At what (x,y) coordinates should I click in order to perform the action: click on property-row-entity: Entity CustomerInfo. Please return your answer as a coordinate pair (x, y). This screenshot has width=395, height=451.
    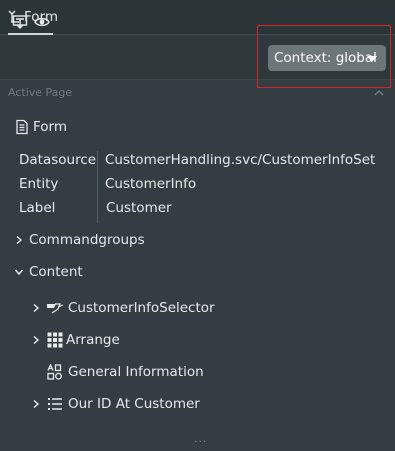
    Looking at the image, I should click on (107, 184).